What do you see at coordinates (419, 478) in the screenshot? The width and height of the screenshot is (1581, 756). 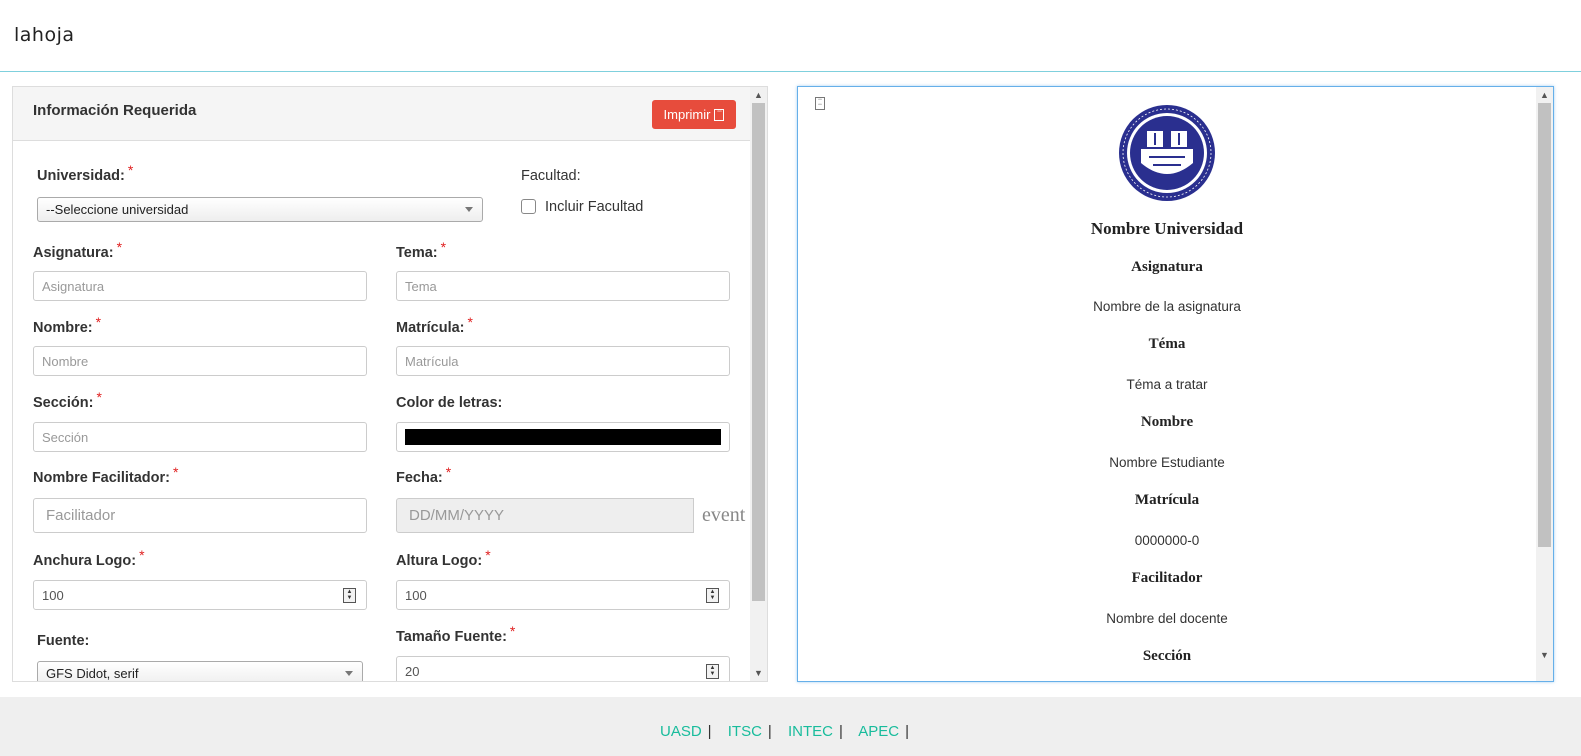 I see `fecha-label-text: Fecha:` at bounding box center [419, 478].